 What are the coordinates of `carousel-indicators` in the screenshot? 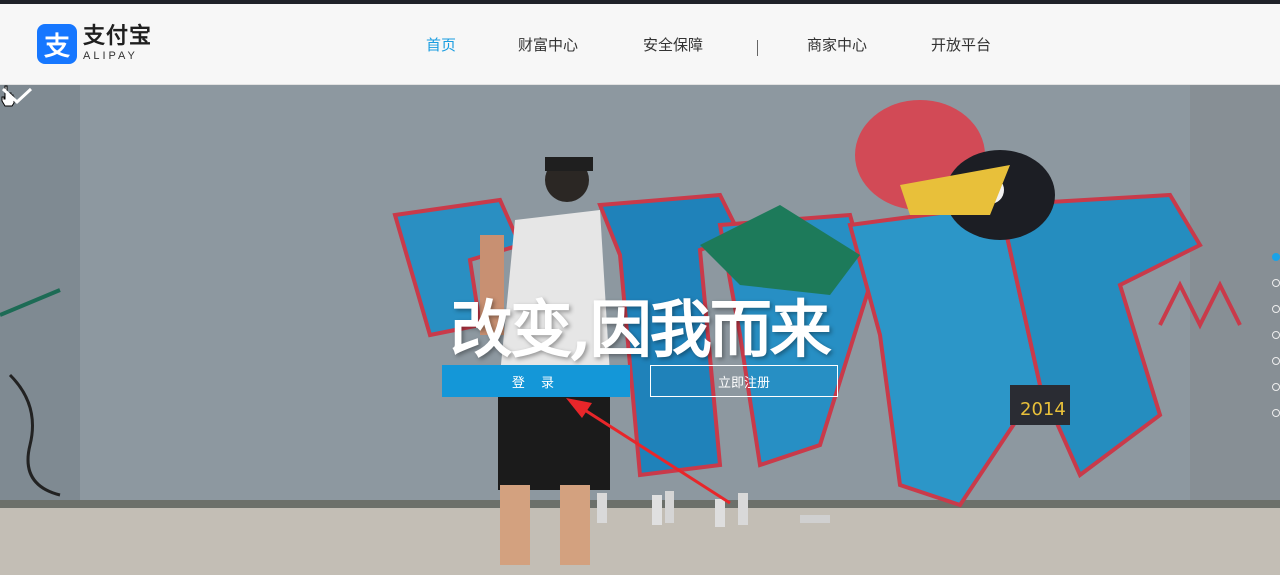 It's located at (1276, 344).